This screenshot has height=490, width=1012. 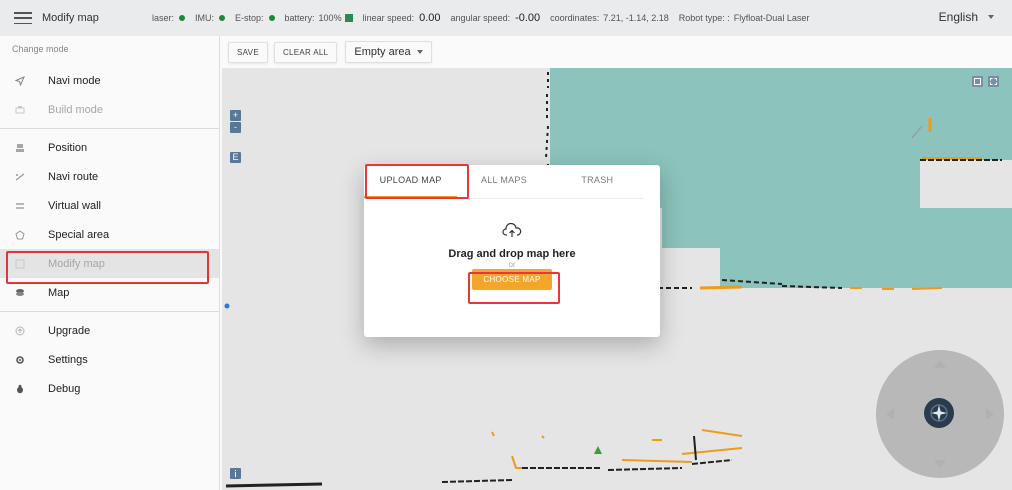 I want to click on zoom-in-button: +, so click(x=235, y=115).